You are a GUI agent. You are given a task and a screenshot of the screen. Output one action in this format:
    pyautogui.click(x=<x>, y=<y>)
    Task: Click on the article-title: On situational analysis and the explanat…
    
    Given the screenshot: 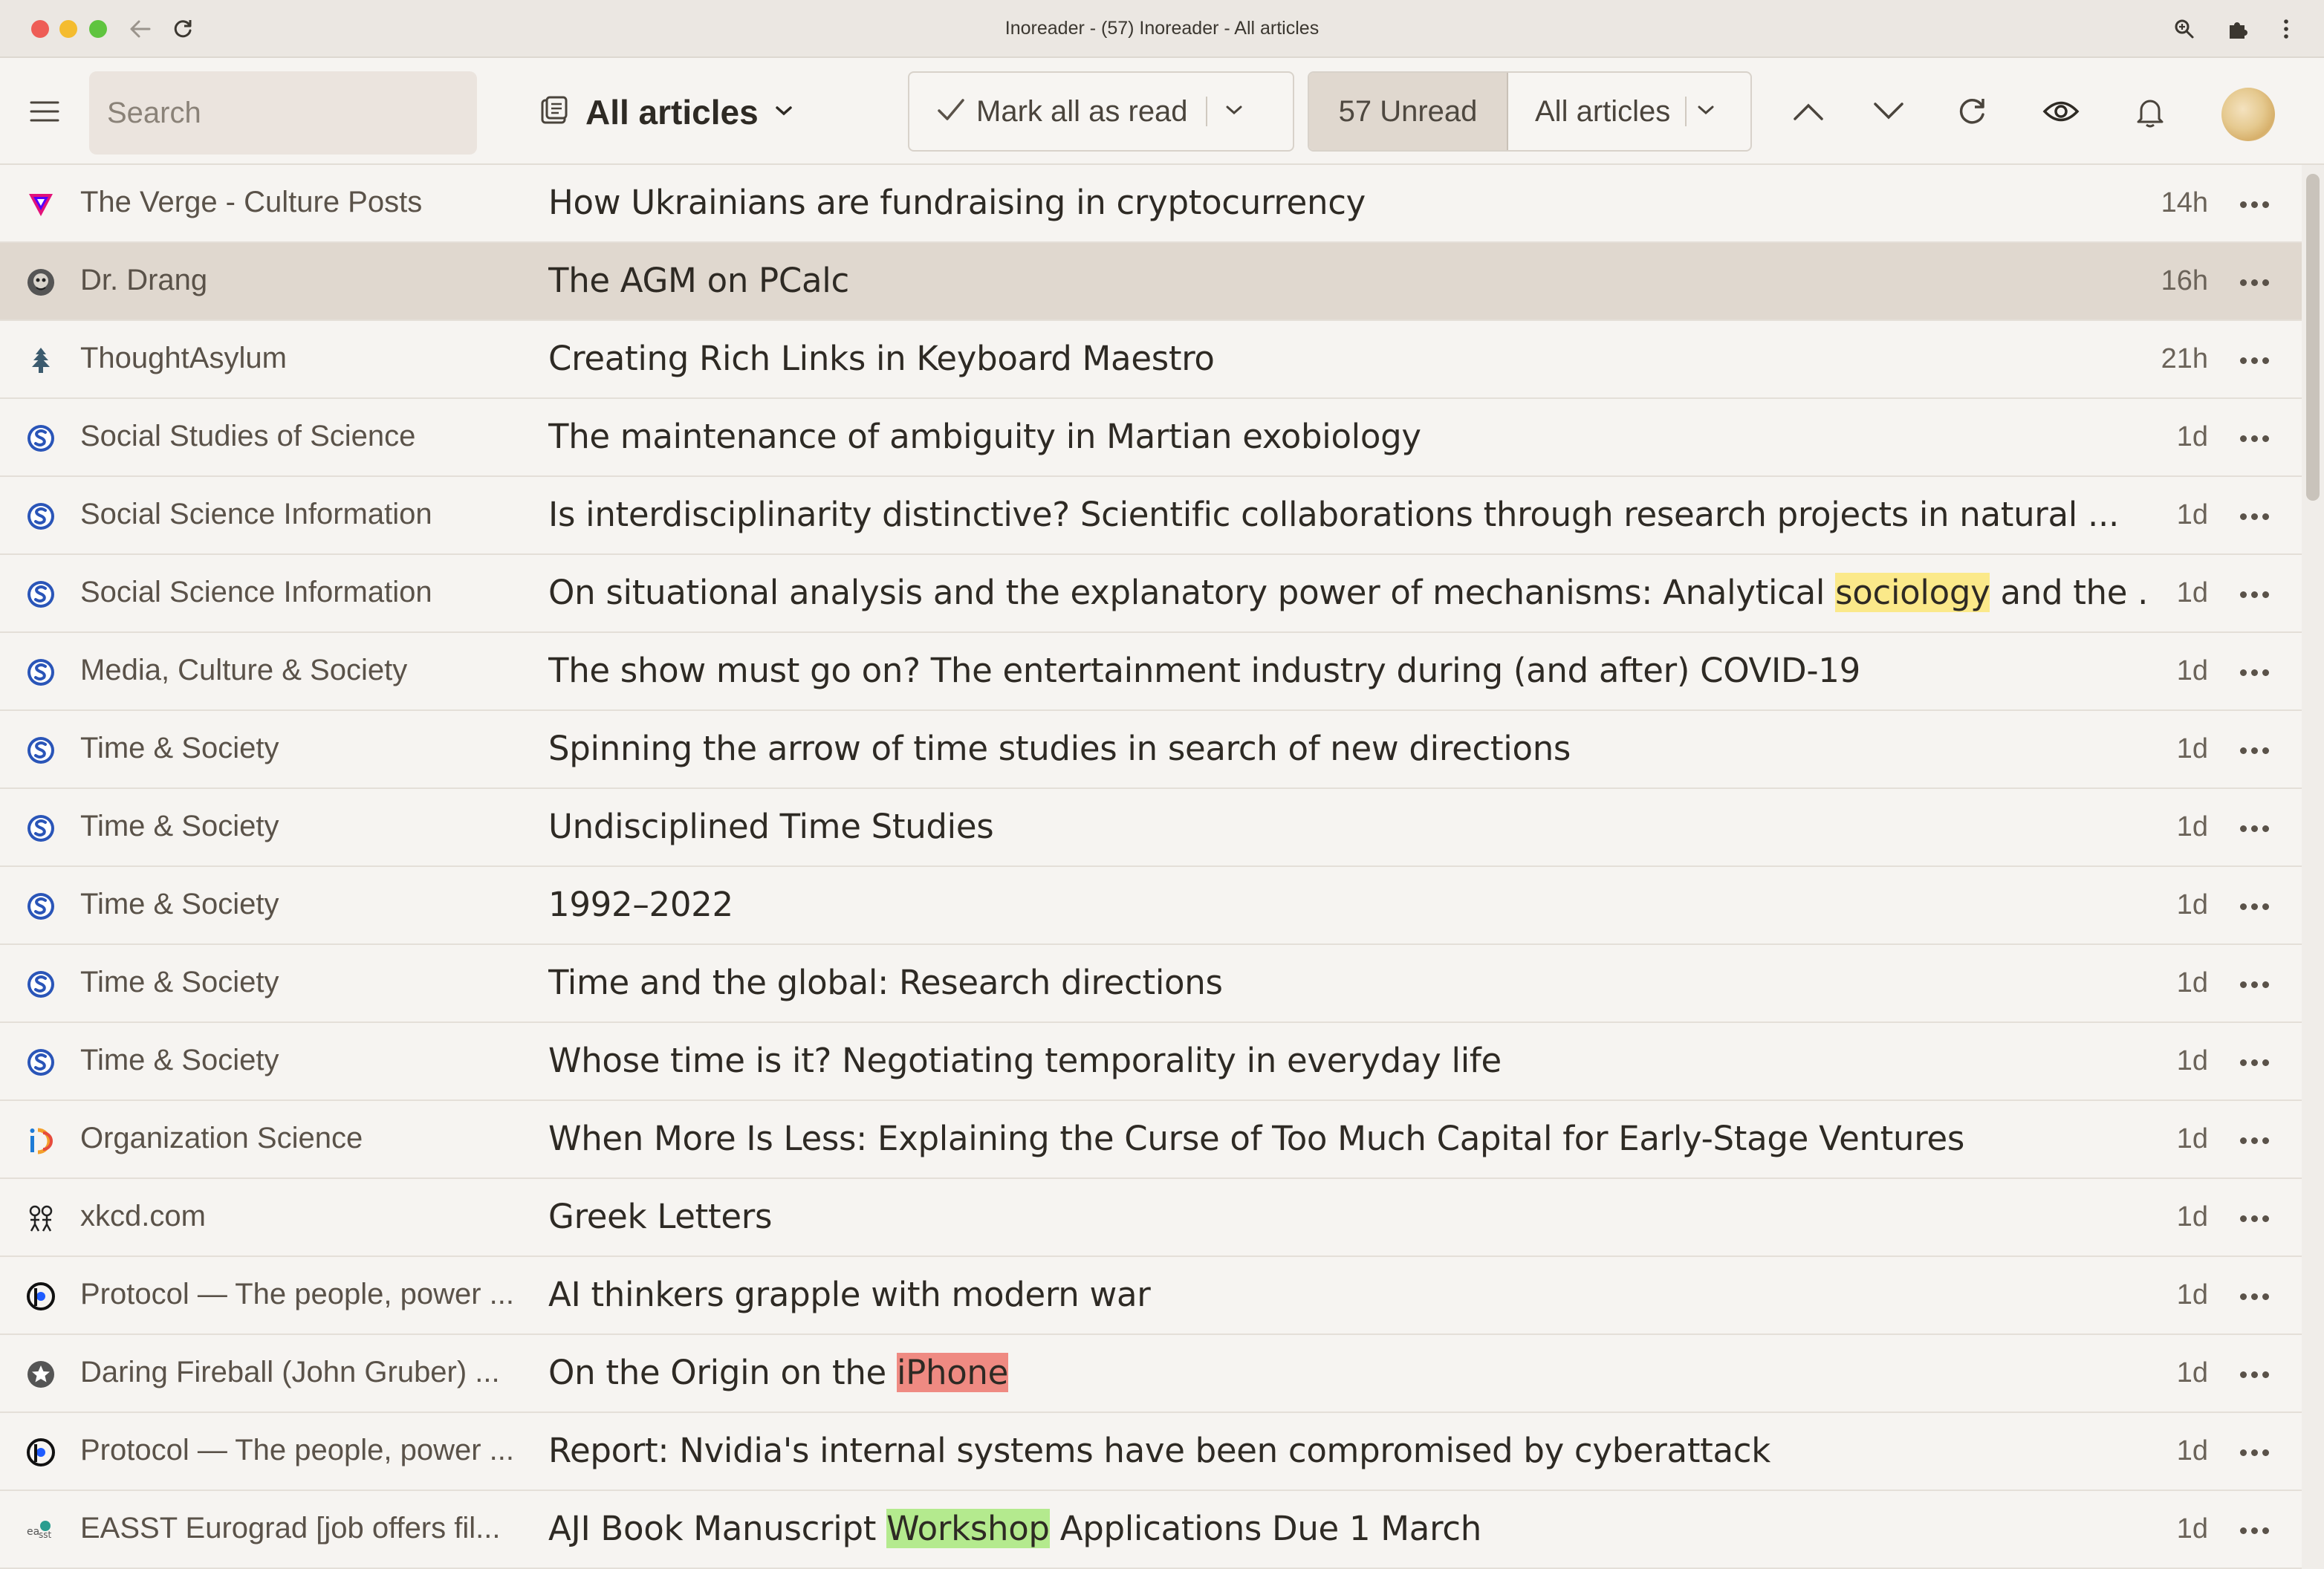 What is the action you would take?
    pyautogui.click(x=1347, y=592)
    